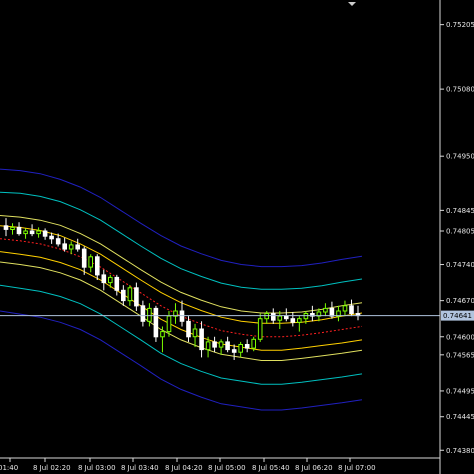 The image size is (474, 474). What do you see at coordinates (460, 337) in the screenshot?
I see `y-tick-label: 0.74600` at bounding box center [460, 337].